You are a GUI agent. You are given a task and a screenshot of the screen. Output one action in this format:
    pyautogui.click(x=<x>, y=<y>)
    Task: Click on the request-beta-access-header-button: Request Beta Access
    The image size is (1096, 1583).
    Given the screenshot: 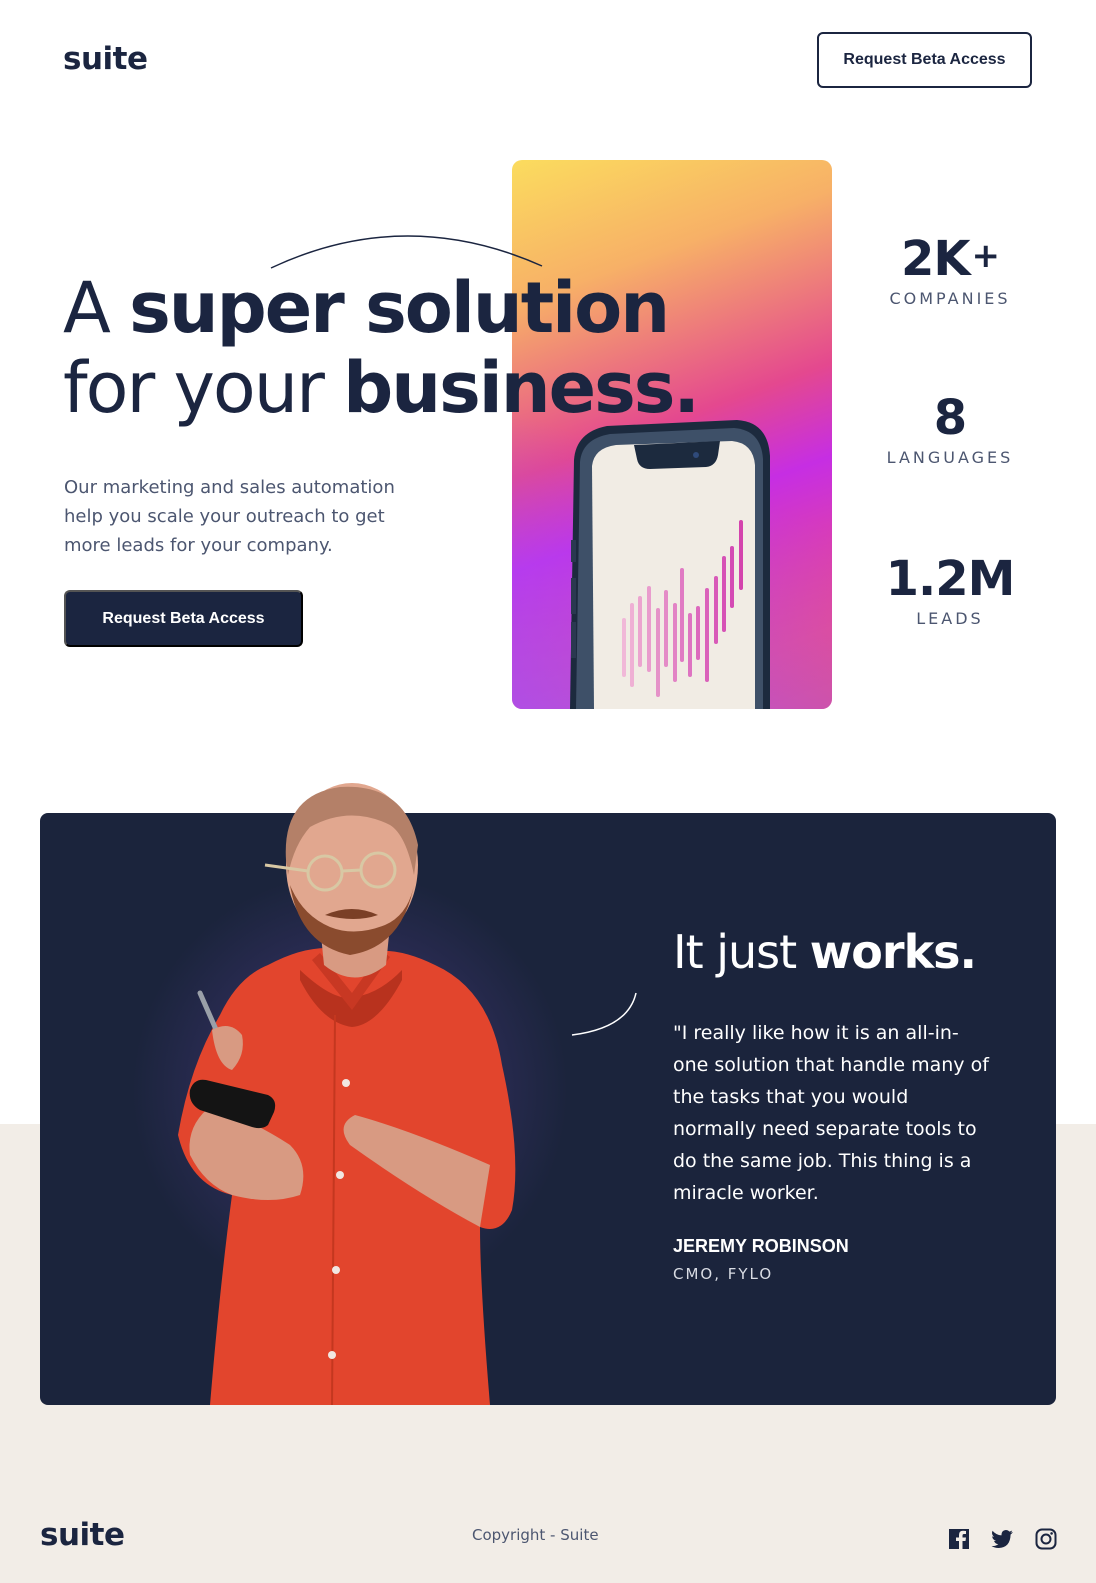 What is the action you would take?
    pyautogui.click(x=924, y=60)
    